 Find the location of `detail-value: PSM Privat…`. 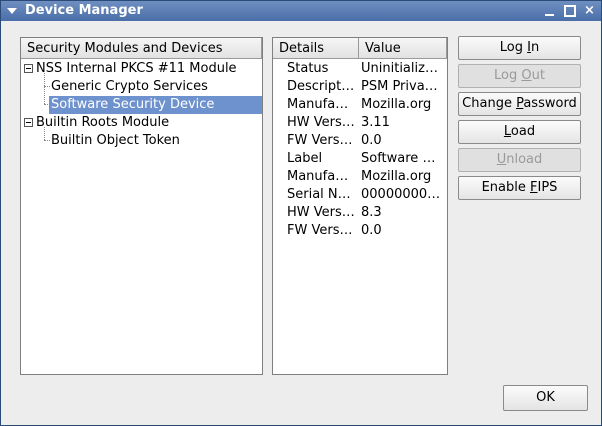

detail-value: PSM Privat… is located at coordinates (401, 86).